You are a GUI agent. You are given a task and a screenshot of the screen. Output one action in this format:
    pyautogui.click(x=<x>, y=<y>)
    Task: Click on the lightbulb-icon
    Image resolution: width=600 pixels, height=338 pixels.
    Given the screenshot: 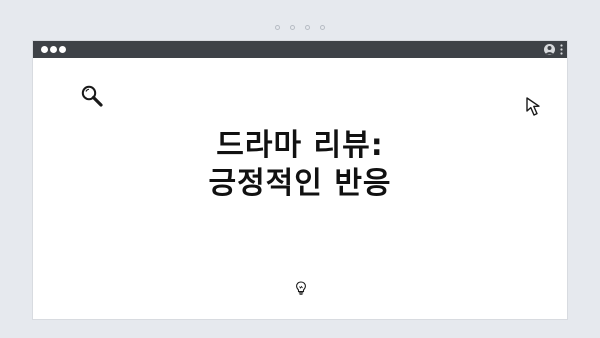 What is the action you would take?
    pyautogui.click(x=301, y=288)
    